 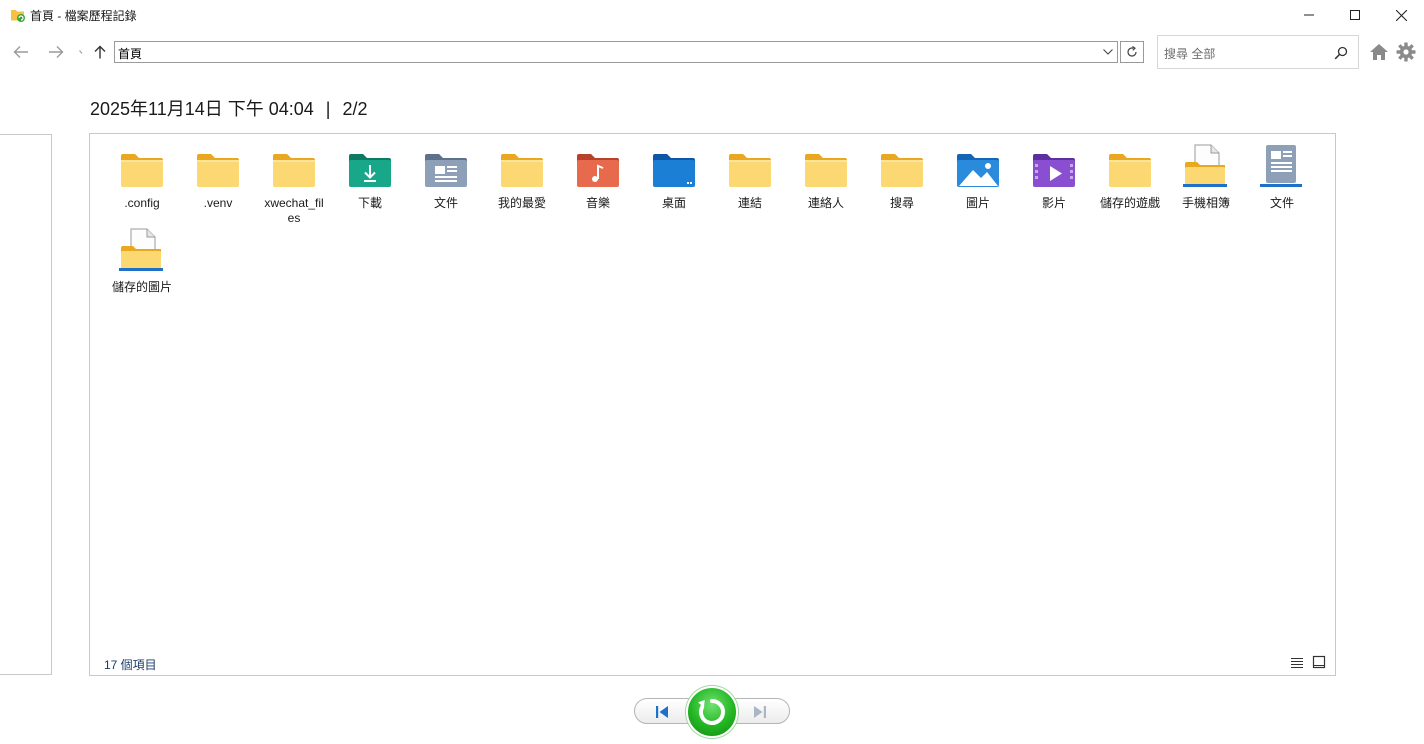 I want to click on home-icon, so click(x=1379, y=52).